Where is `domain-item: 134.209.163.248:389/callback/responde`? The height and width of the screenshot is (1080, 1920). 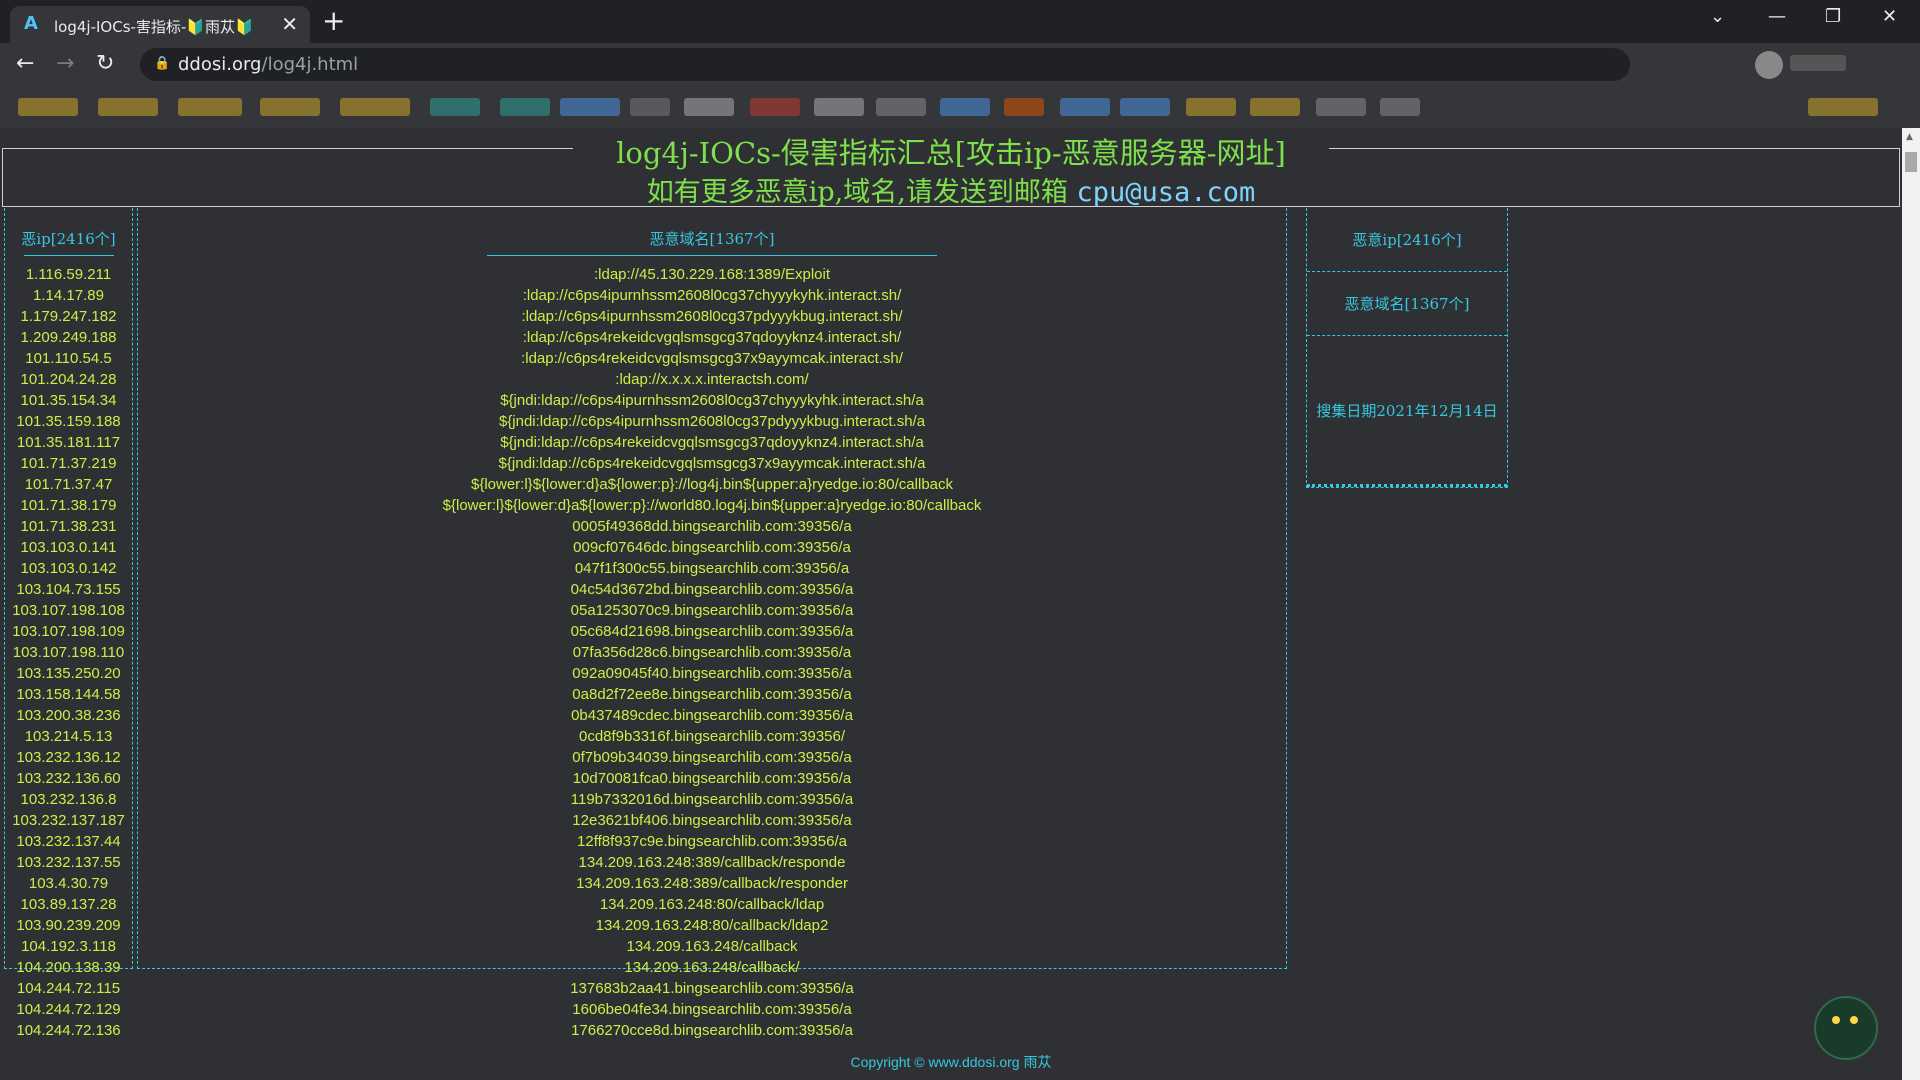 domain-item: 134.209.163.248:389/callback/responde is located at coordinates (712, 862).